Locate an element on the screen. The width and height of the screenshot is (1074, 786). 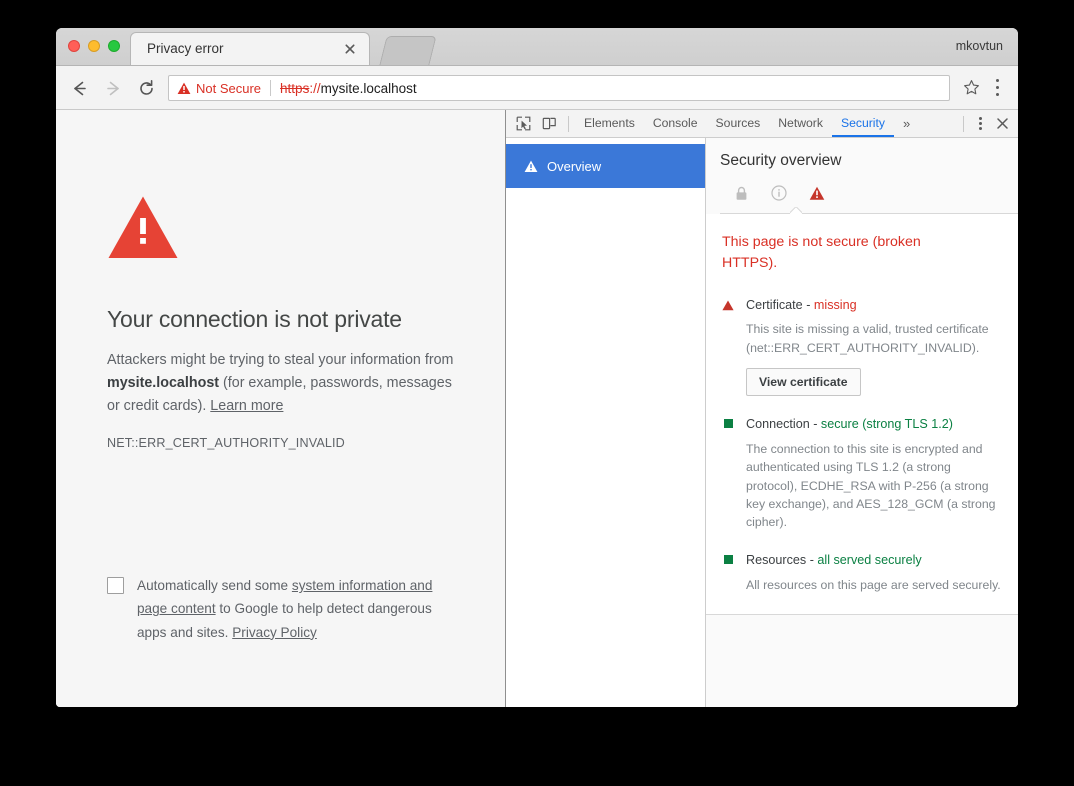
navigation-toolbar: Not Secure https://mysite.localhost is located at coordinates (537, 88).